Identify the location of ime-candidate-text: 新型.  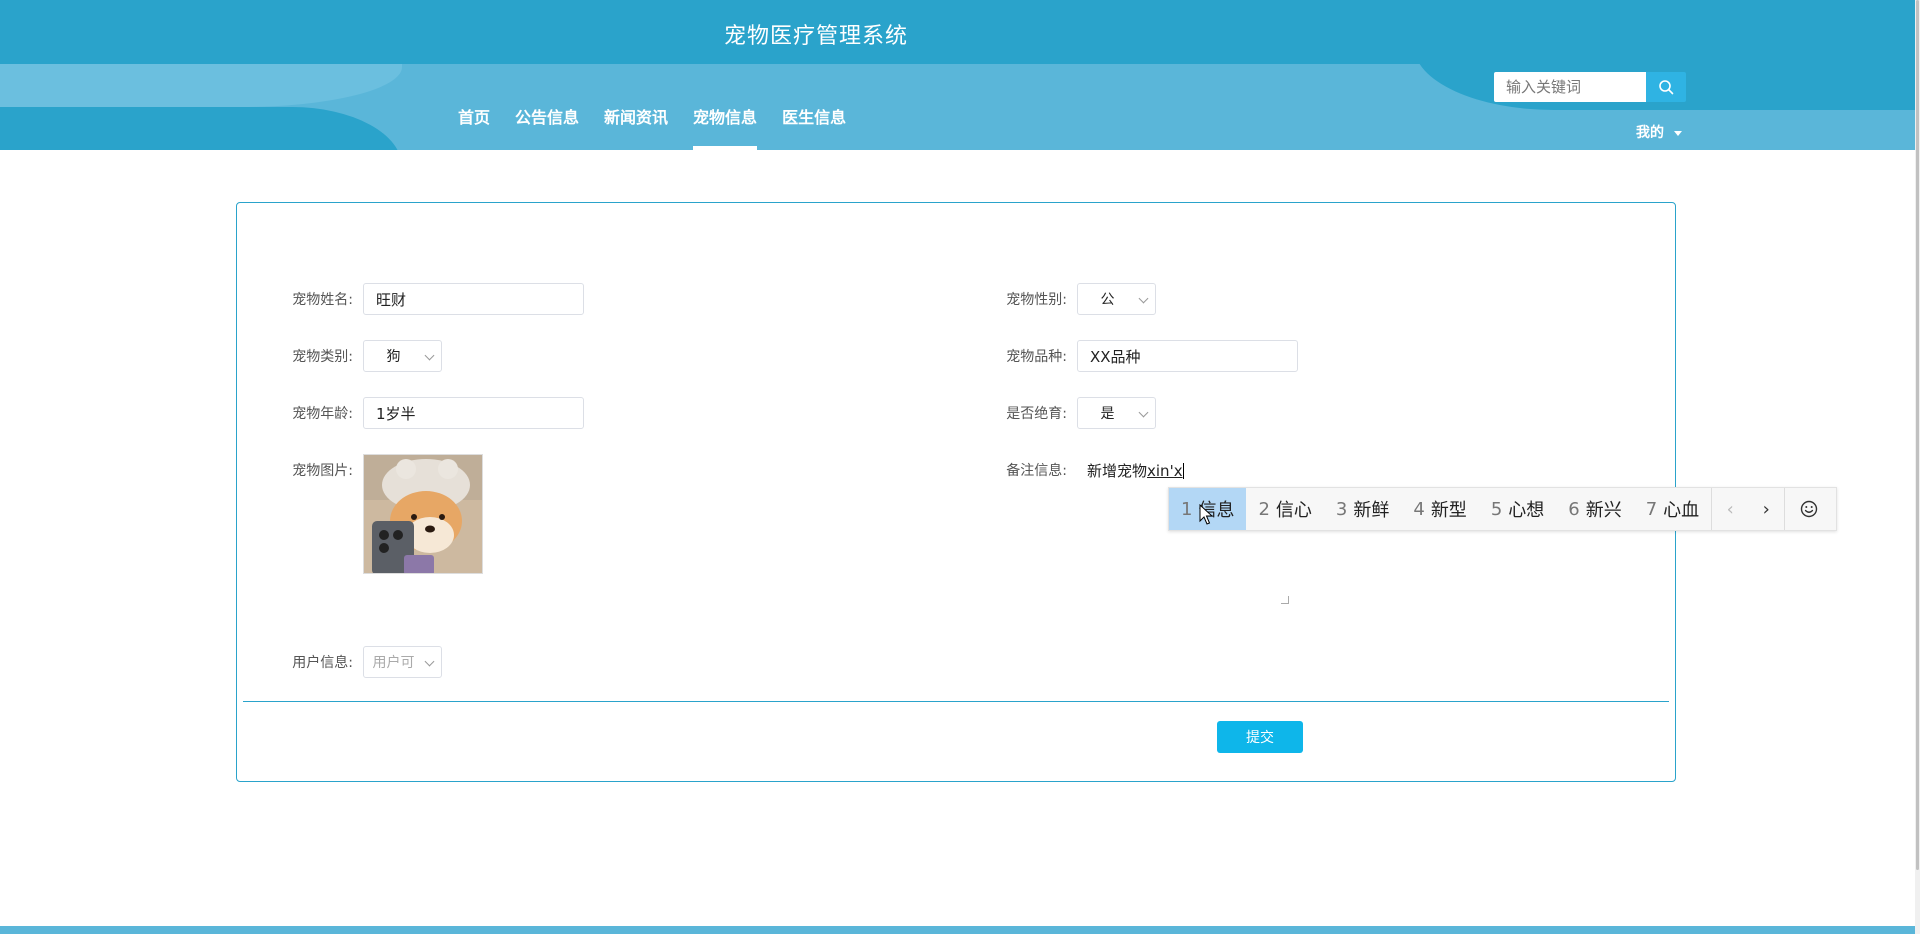
(1448, 510).